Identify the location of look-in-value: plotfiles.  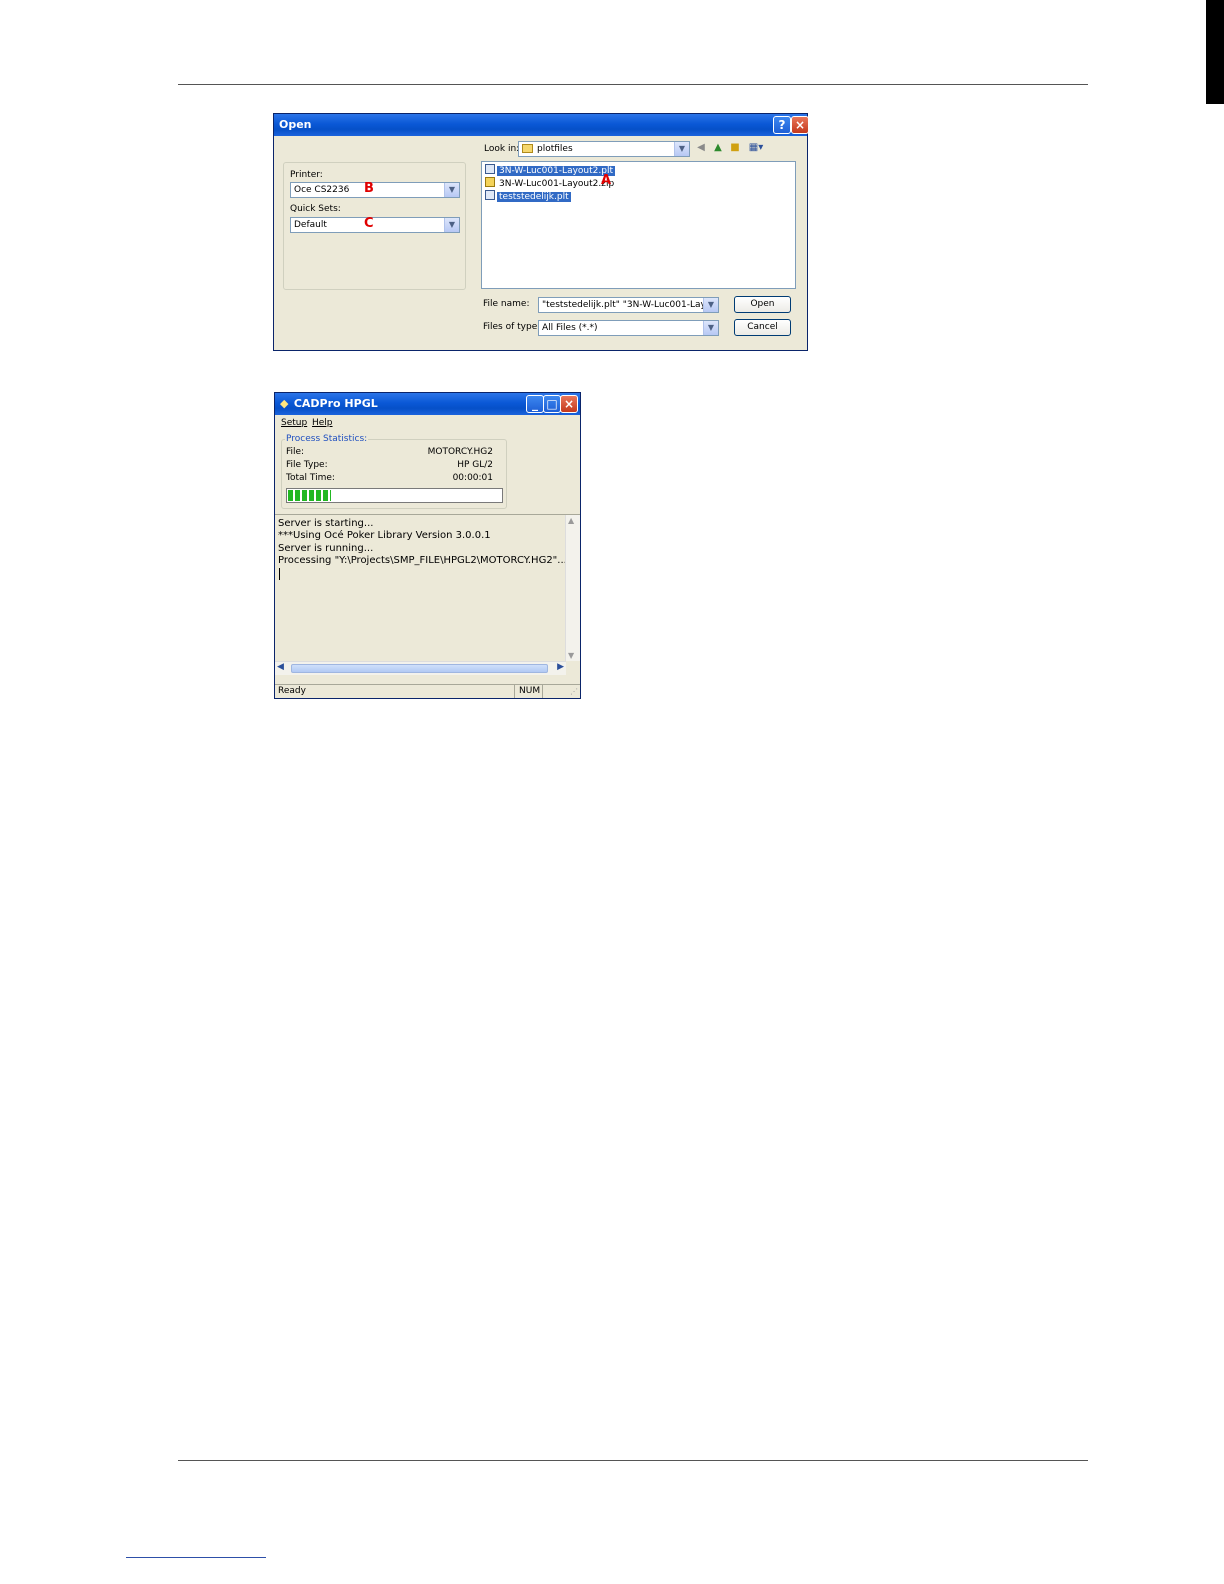
(555, 149).